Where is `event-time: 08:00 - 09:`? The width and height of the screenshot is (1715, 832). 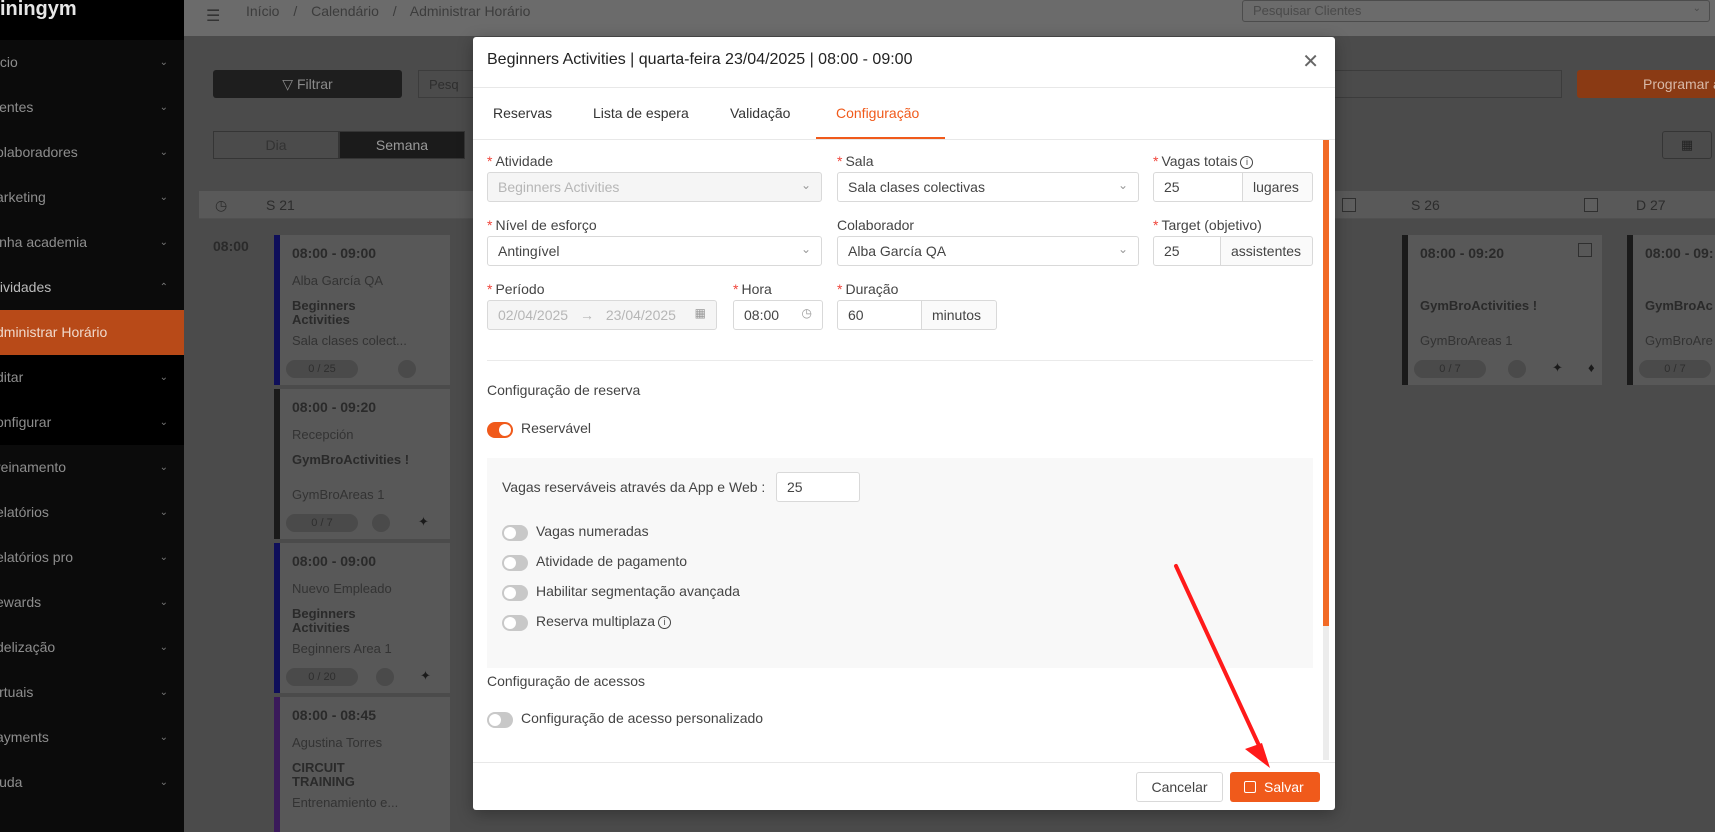 event-time: 08:00 - 09: is located at coordinates (1679, 253).